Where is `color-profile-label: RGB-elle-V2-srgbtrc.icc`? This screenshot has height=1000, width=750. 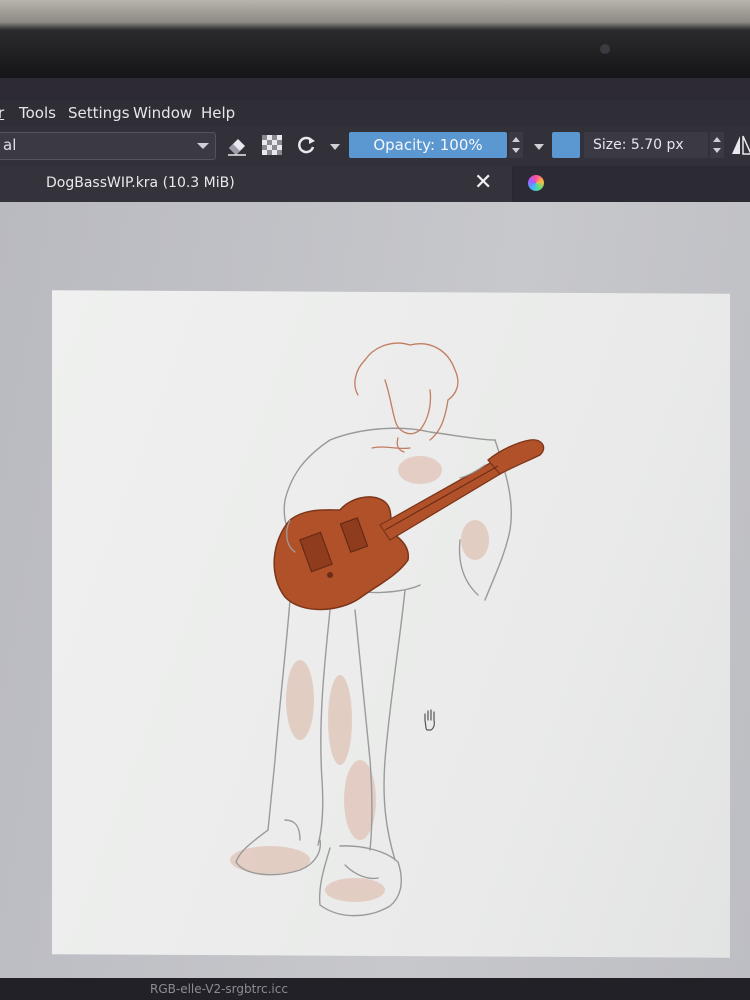
color-profile-label: RGB-elle-V2-srgbtrc.icc is located at coordinates (219, 989).